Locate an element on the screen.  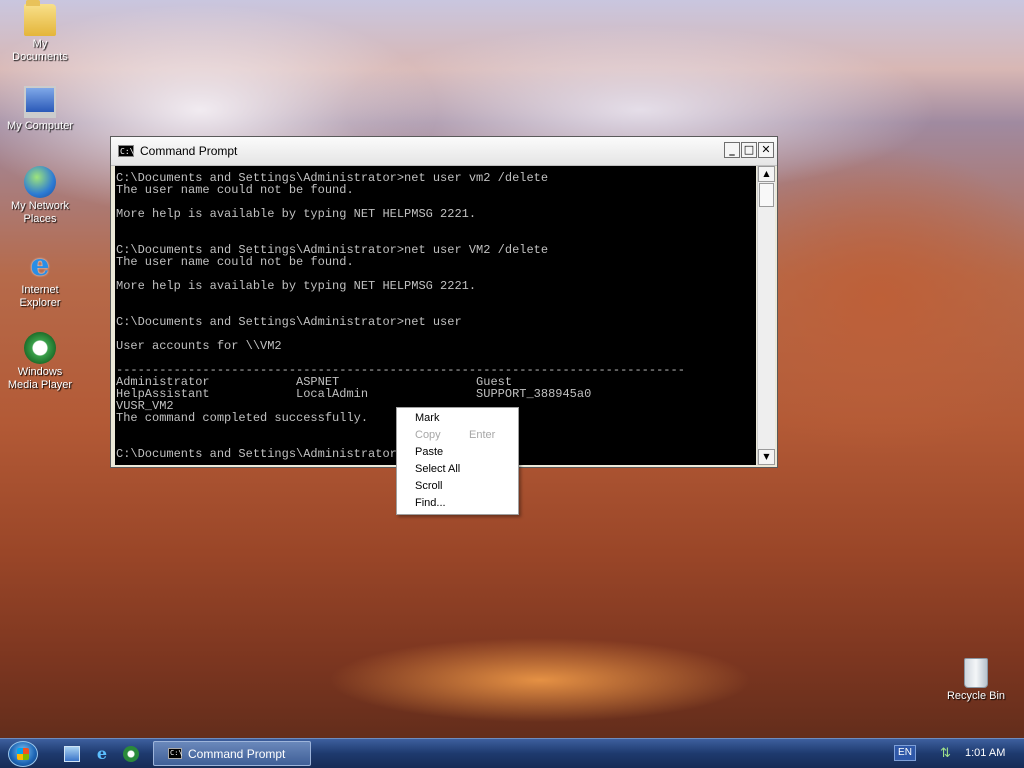
desktop-icon-label: My Computer is located at coordinates (40, 126).